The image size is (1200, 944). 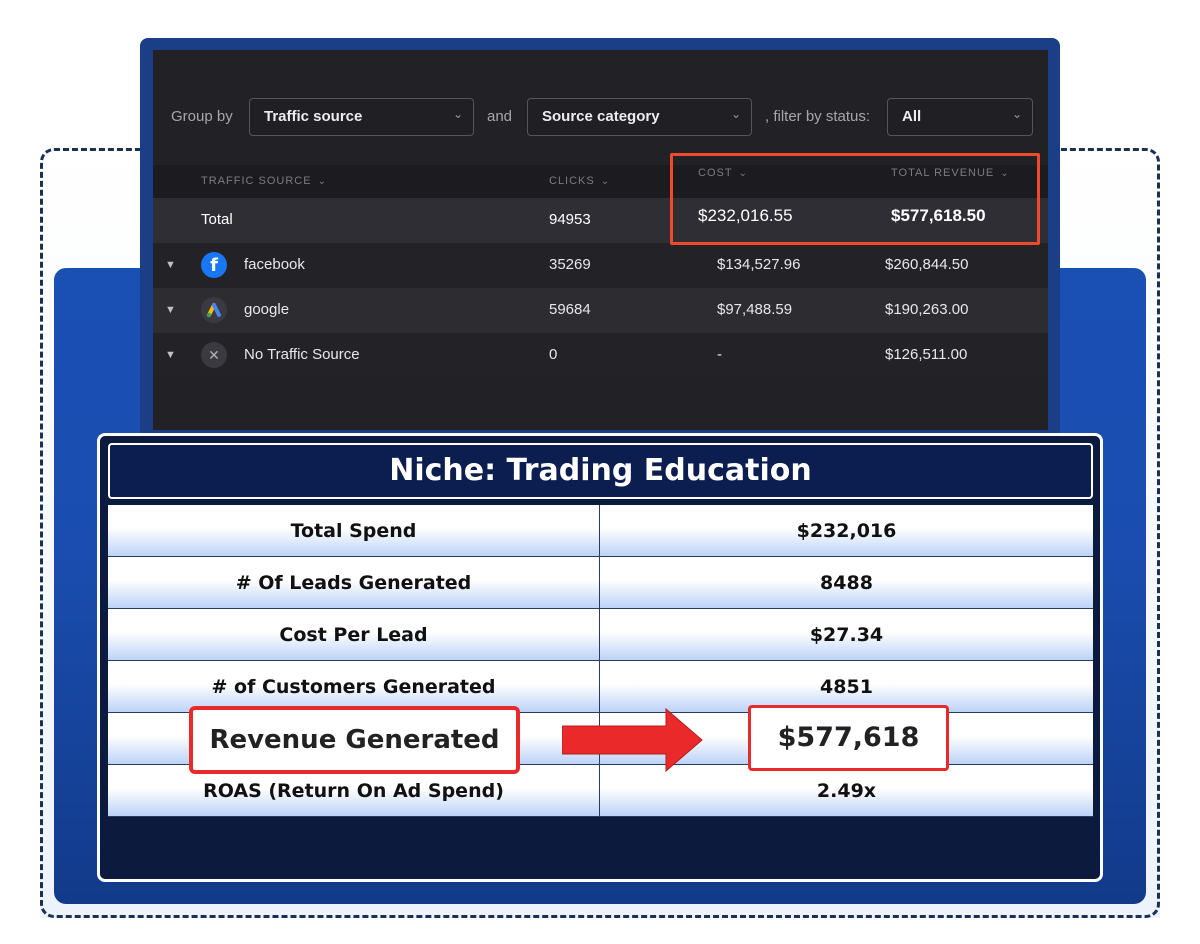 I want to click on column-clicks: CLICKS ⌄, so click(x=579, y=181).